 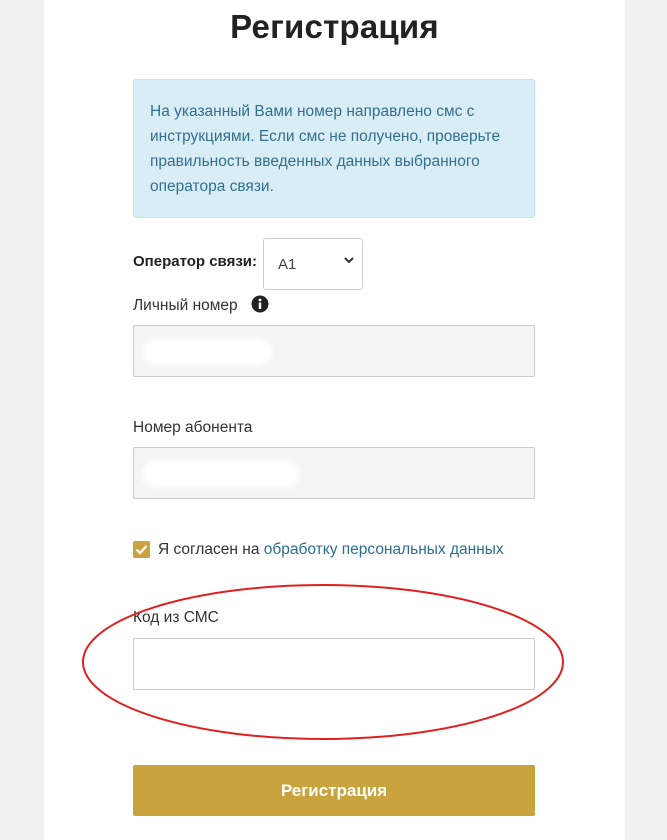 I want to click on checkmark-icon, so click(x=141, y=550).